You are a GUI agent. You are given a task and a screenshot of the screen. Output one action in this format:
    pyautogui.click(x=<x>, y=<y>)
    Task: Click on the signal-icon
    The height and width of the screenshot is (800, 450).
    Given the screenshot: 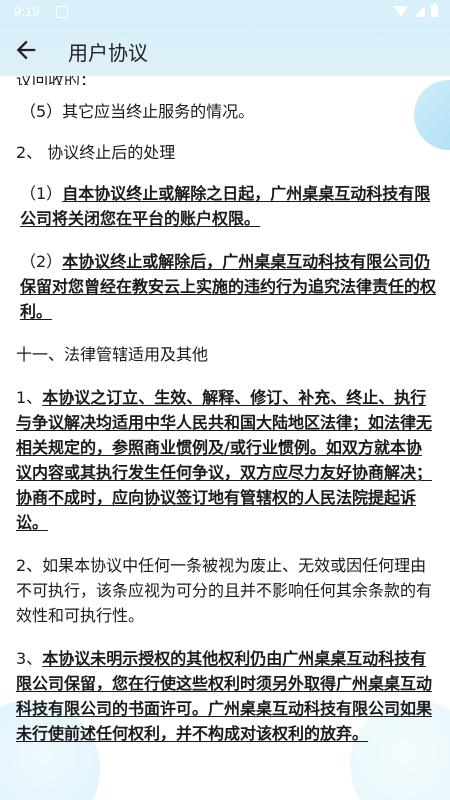 What is the action you would take?
    pyautogui.click(x=419, y=11)
    